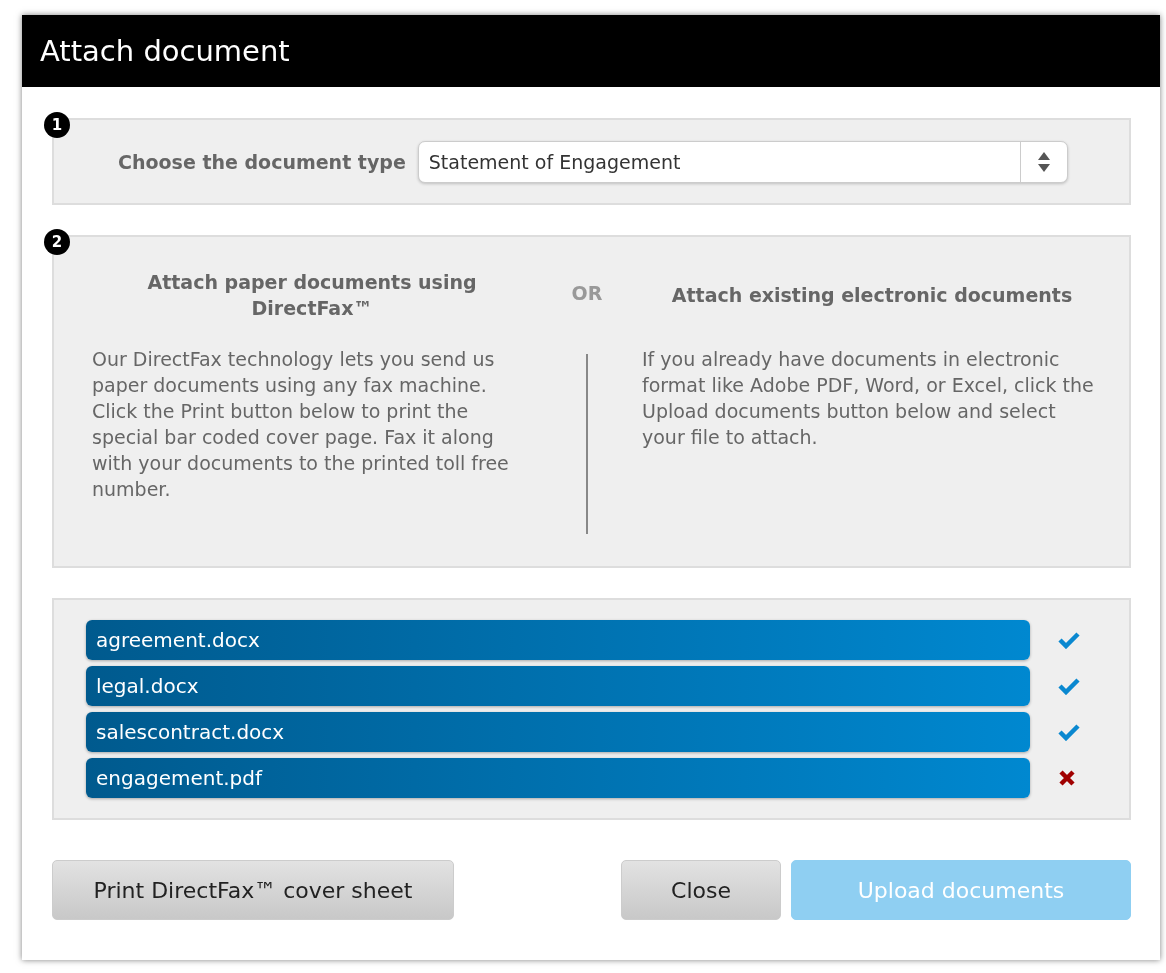 Image resolution: width=1166 pixels, height=973 pixels. What do you see at coordinates (742, 161) in the screenshot?
I see `document-type-select: Statement of Engagement` at bounding box center [742, 161].